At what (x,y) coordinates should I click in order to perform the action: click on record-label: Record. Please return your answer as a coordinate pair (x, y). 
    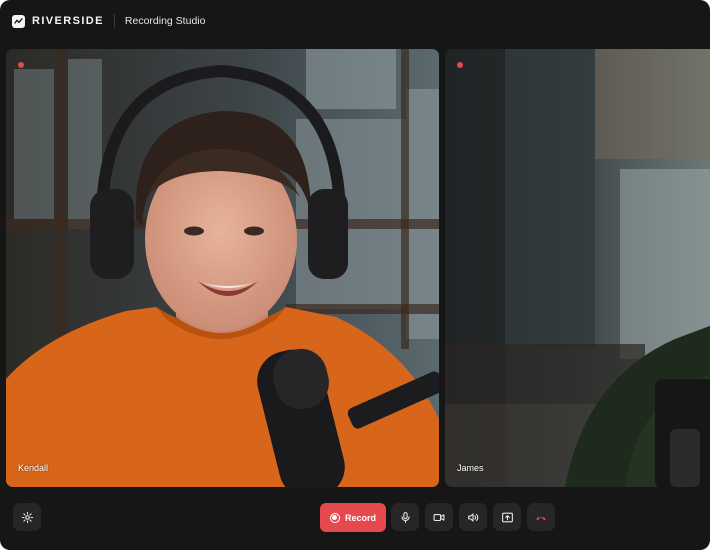
    Looking at the image, I should click on (360, 517).